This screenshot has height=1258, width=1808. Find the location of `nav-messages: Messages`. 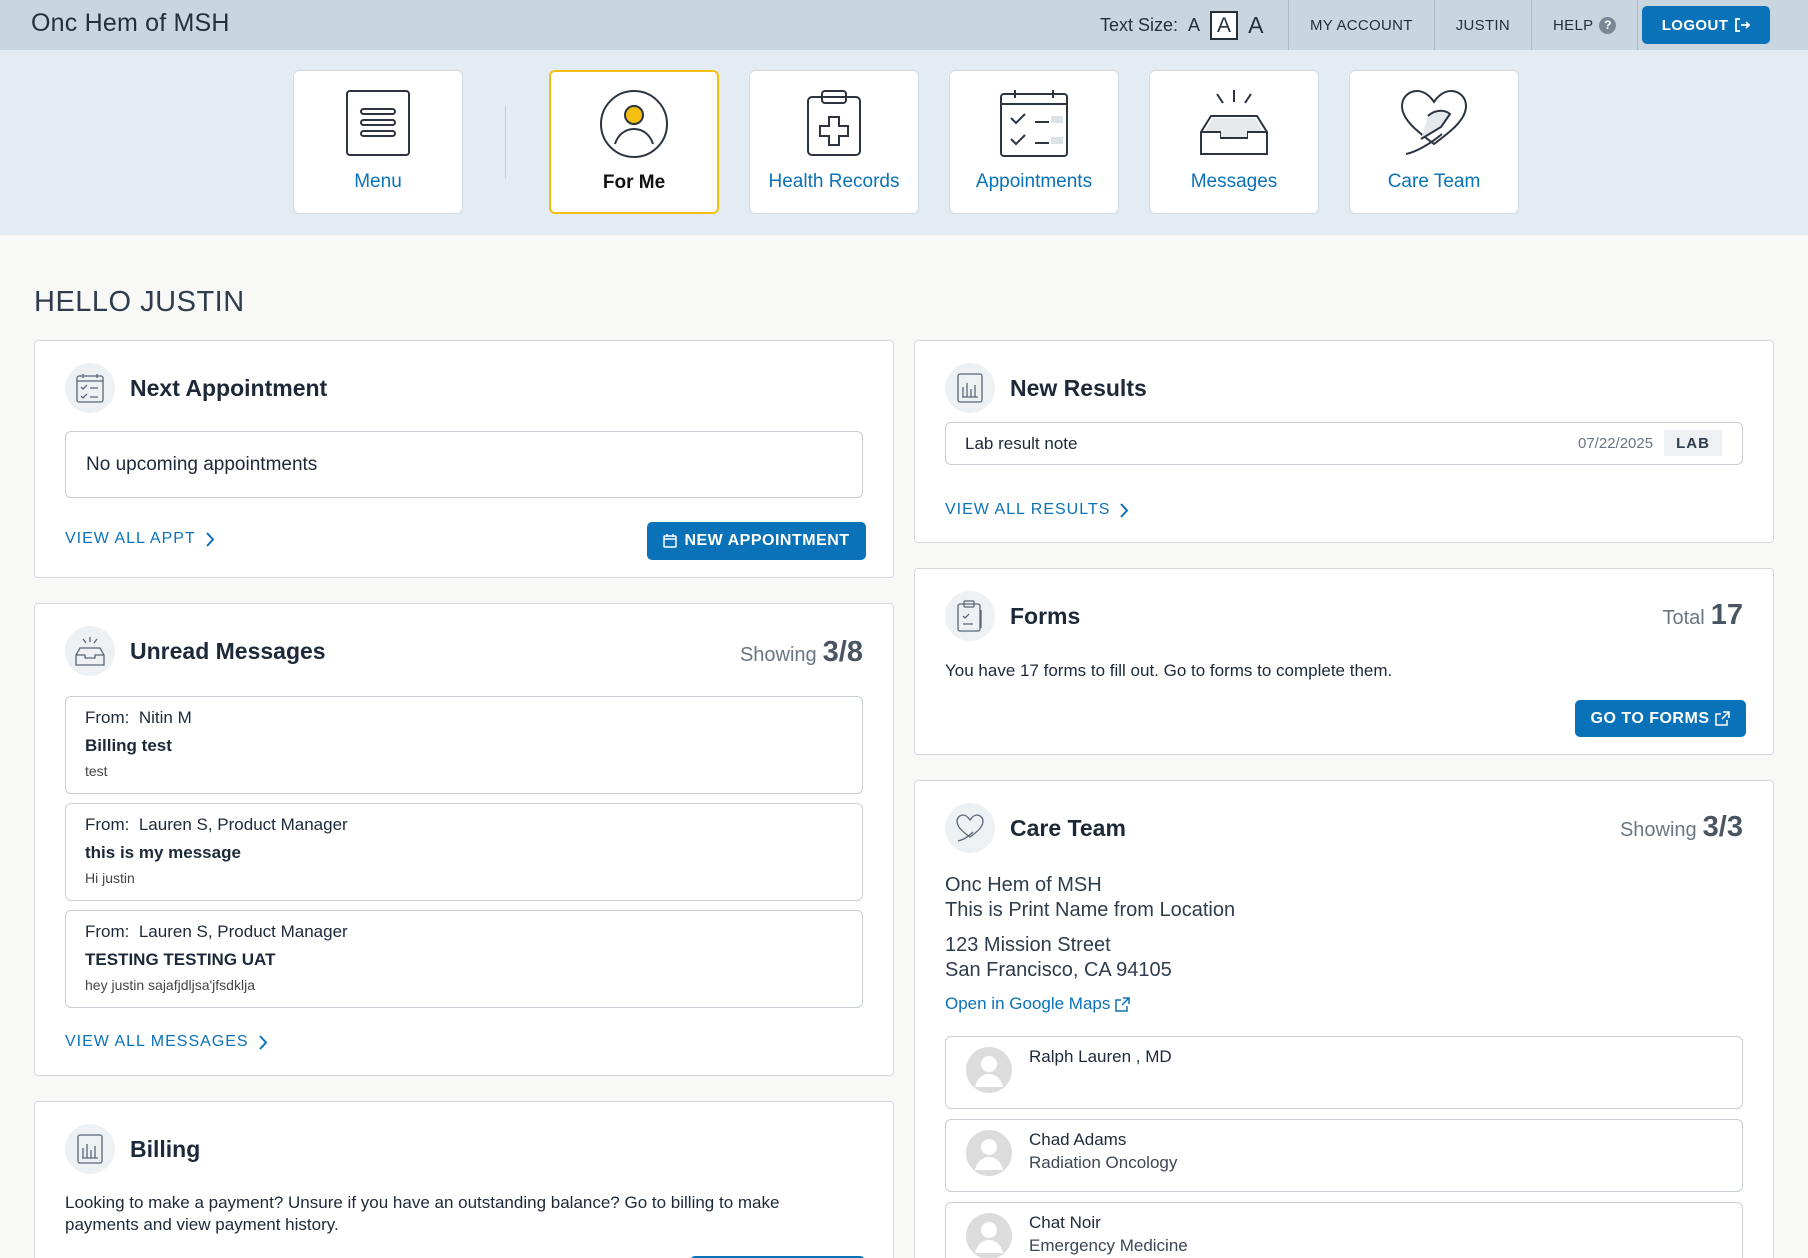

nav-messages: Messages is located at coordinates (1234, 142).